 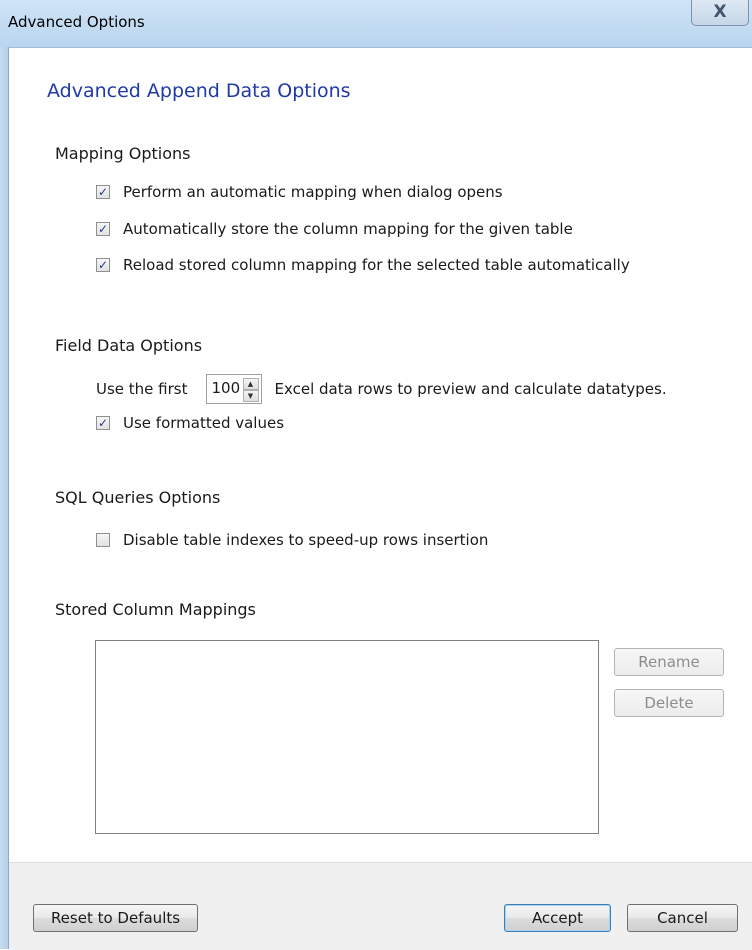 What do you see at coordinates (103, 540) in the screenshot?
I see `disable-indexes-checkbox` at bounding box center [103, 540].